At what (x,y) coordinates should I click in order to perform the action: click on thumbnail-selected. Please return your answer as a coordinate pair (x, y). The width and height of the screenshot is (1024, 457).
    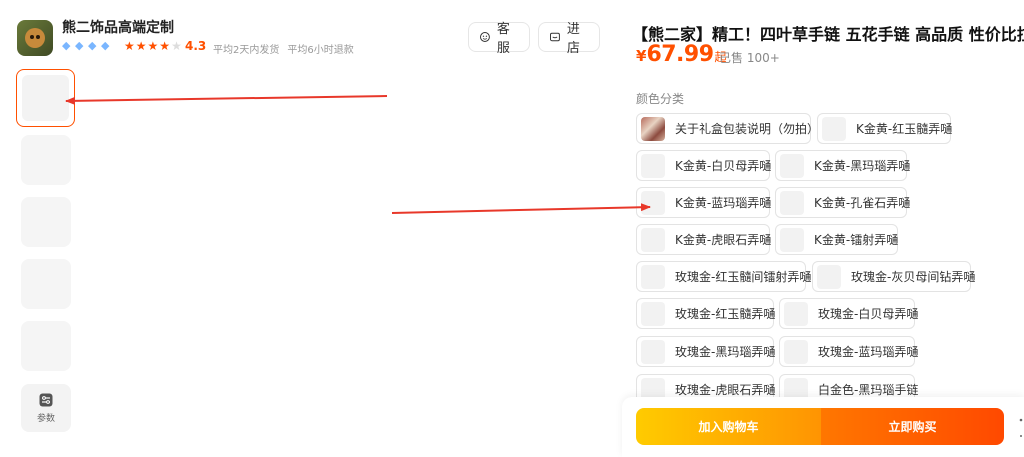
    Looking at the image, I should click on (45, 98).